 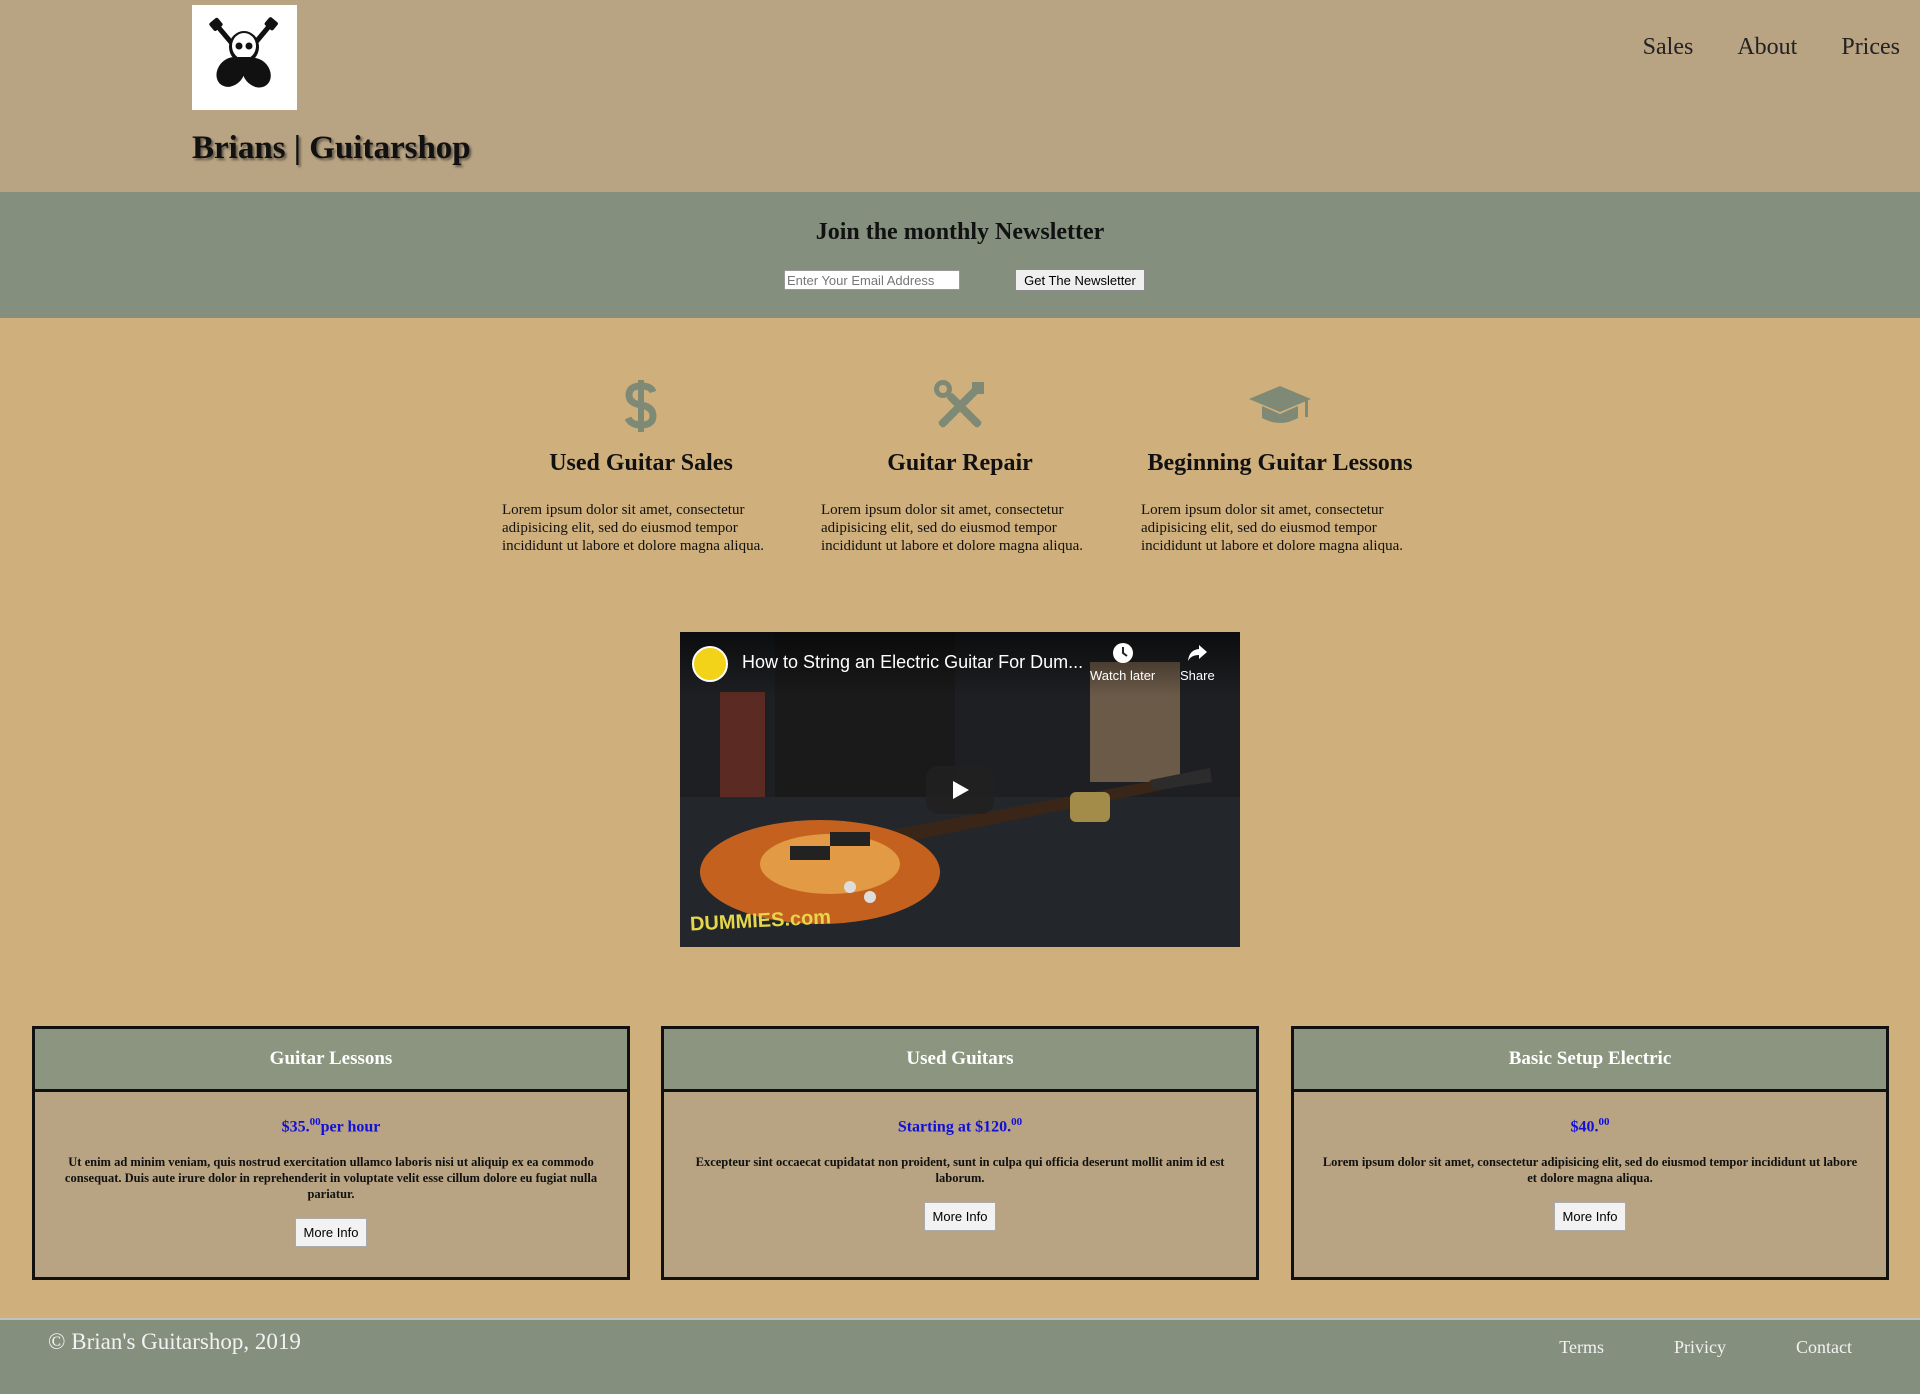 I want to click on service-title: Guitar Repair, so click(x=960, y=463).